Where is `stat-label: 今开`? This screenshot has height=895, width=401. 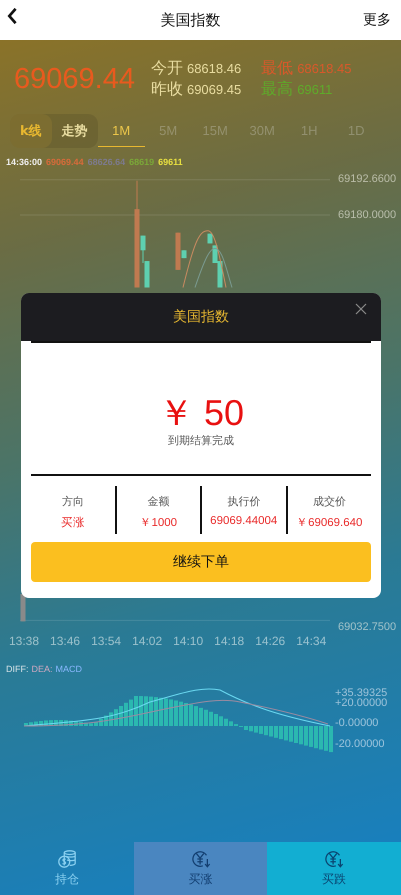 stat-label: 今开 is located at coordinates (166, 68).